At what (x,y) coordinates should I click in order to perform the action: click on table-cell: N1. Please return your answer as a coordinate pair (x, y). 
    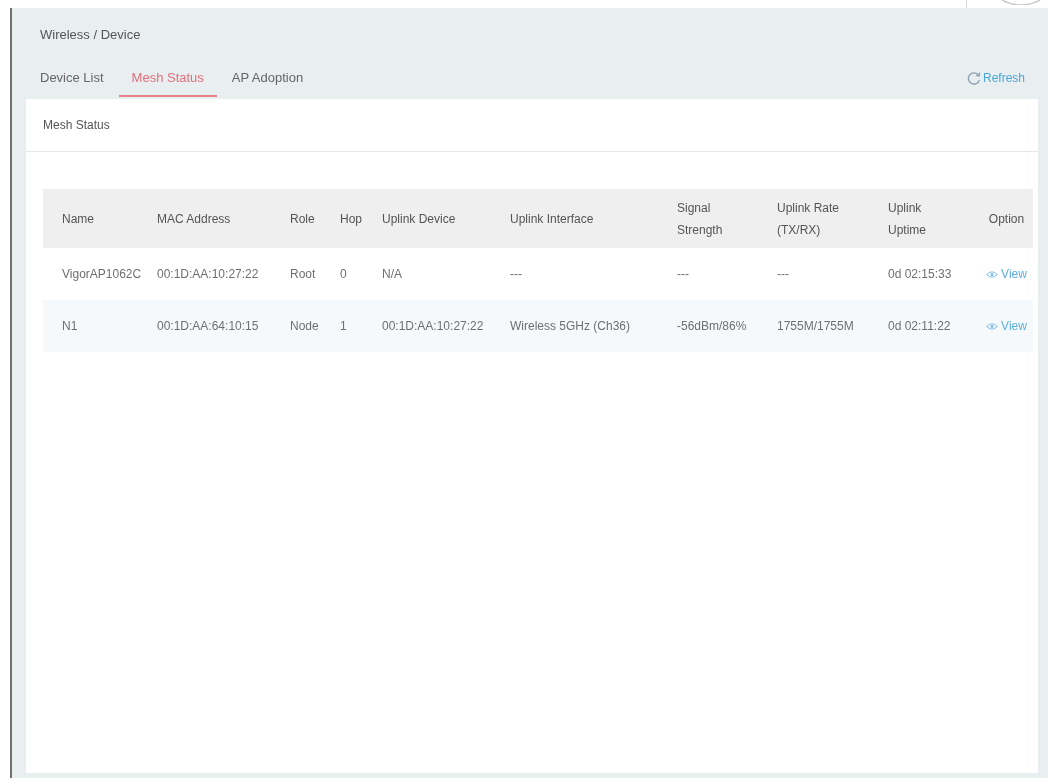
    Looking at the image, I should click on (100, 326).